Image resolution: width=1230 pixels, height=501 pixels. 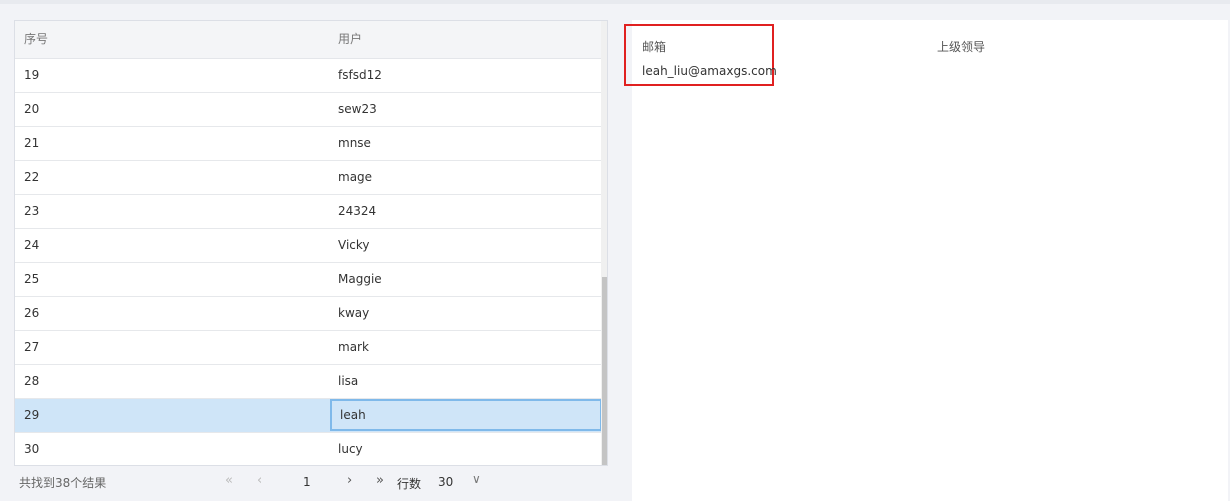 What do you see at coordinates (32, 449) in the screenshot?
I see `cell-index: 30` at bounding box center [32, 449].